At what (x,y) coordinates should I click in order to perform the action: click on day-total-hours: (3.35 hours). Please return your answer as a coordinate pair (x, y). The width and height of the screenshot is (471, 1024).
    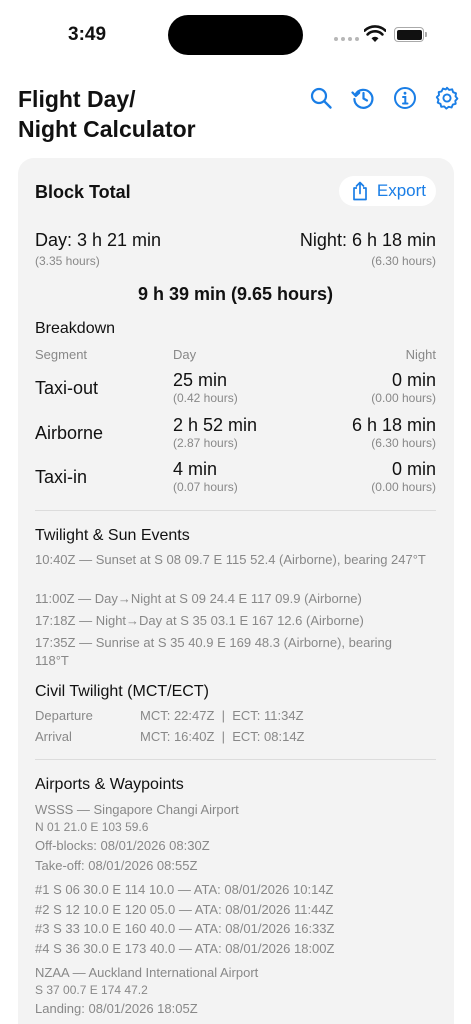
    Looking at the image, I should click on (67, 261).